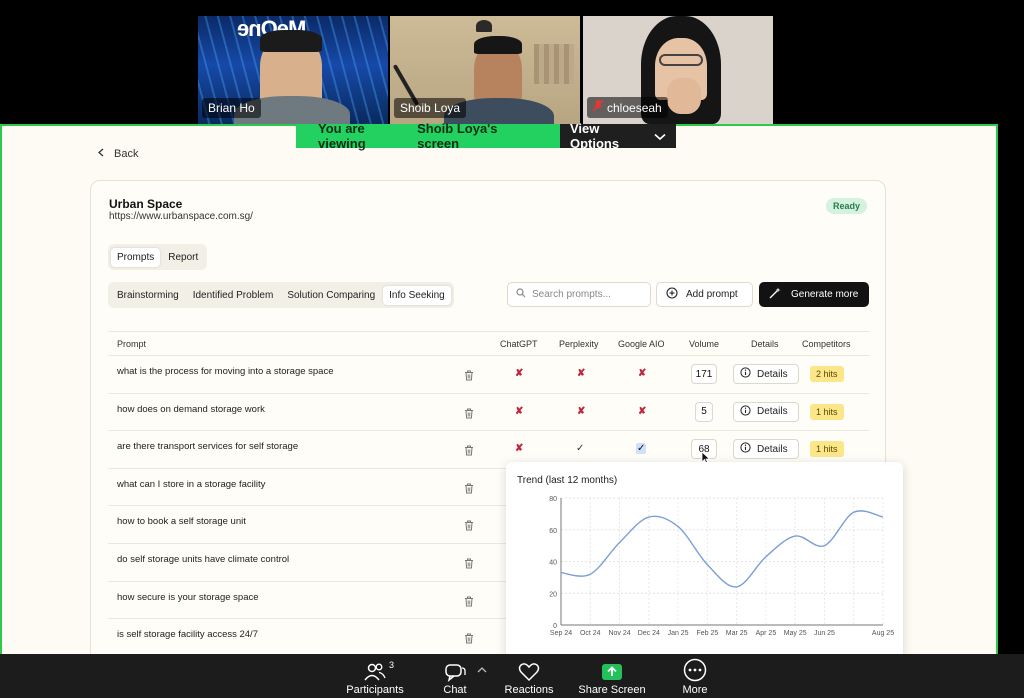 This screenshot has width=1024, height=698. Describe the element at coordinates (737, 633) in the screenshot. I see `x-tick-label: Mar 25` at that location.